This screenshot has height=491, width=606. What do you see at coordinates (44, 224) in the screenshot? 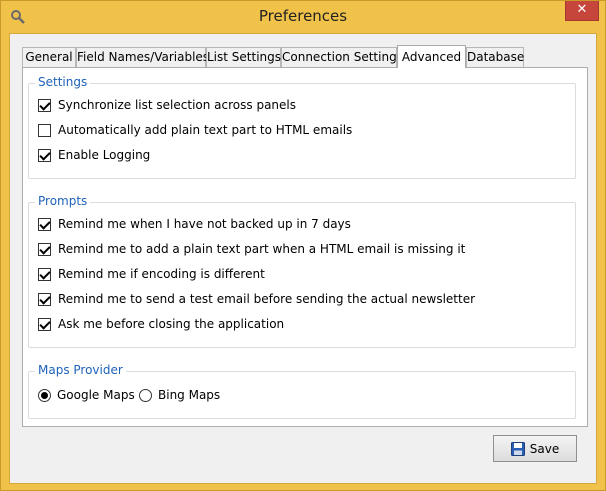
I see `backup-reminder-checkbox` at bounding box center [44, 224].